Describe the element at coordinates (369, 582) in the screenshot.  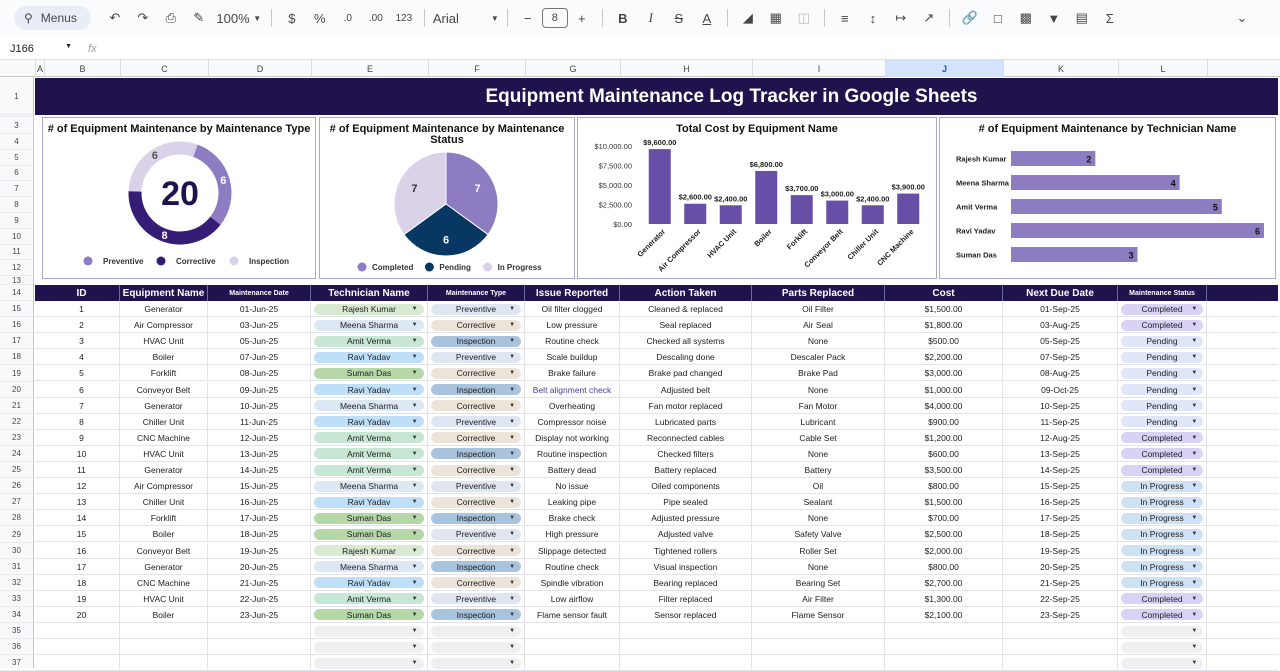
I see `cell-technician-name: Ravi Yadav ▼` at that location.